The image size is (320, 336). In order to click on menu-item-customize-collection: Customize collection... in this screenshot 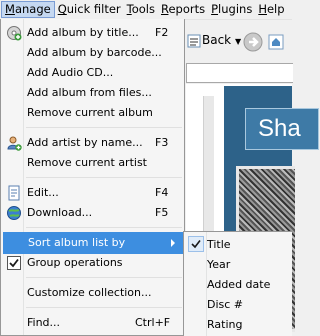, I will do `click(93, 293)`.